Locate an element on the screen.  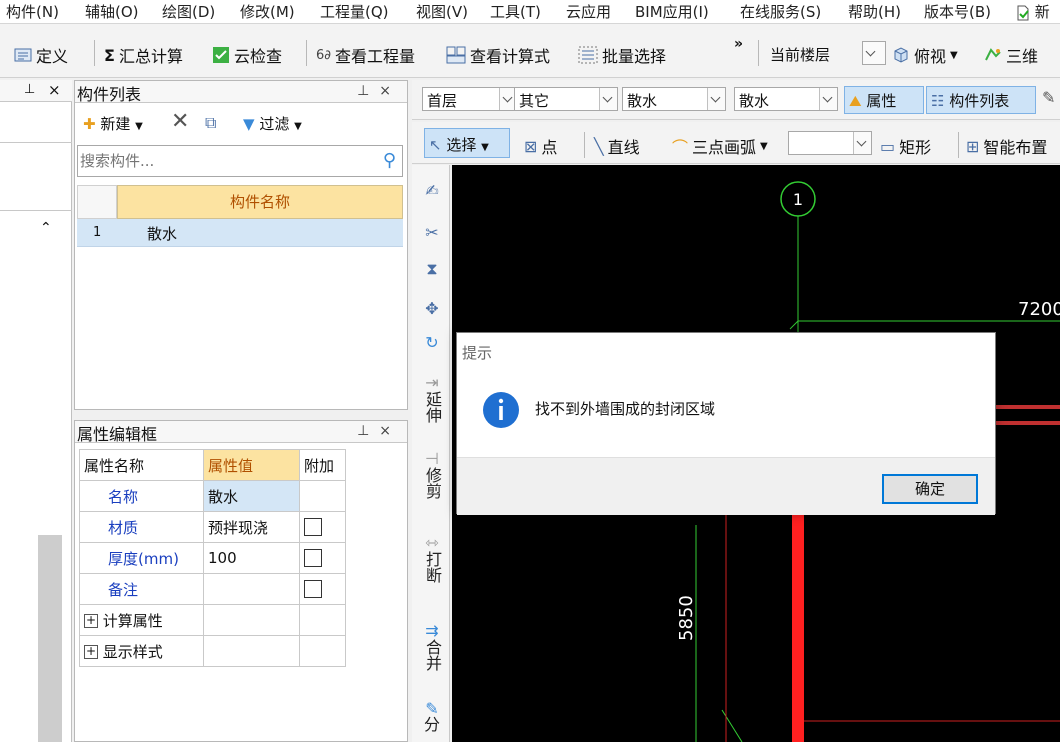
define-icon is located at coordinates (23, 55).